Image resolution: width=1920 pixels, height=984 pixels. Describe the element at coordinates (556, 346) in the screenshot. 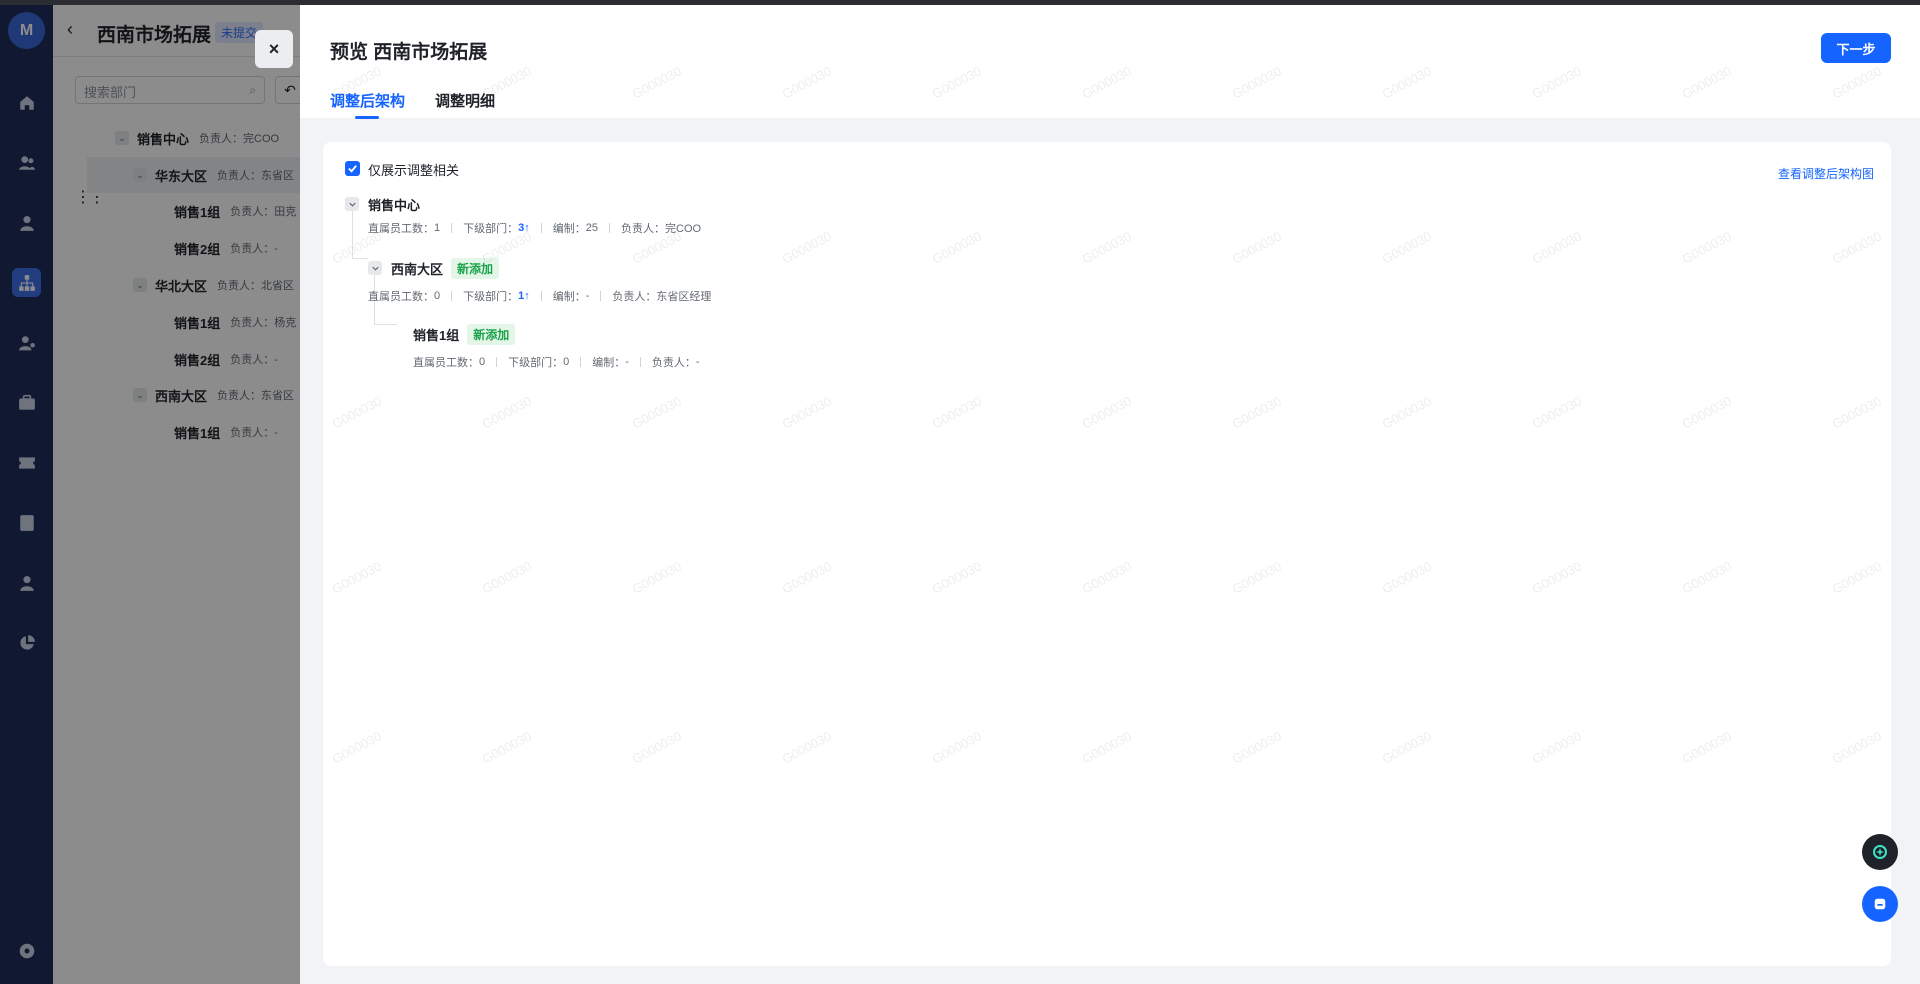

I see `tree-node-level2: 销售1组 新添加 直属员工数： 0 下级部门： 0 编制： - 负责人： -` at that location.